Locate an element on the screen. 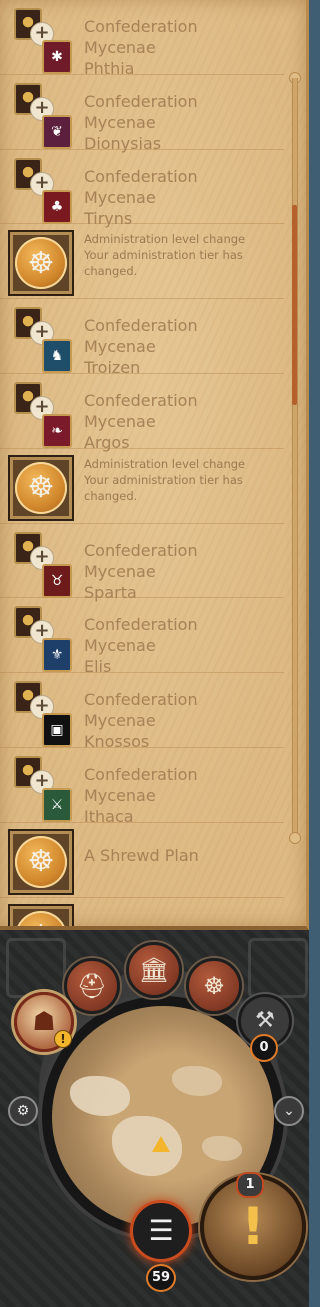 This screenshot has height=1307, width=320. event-title: A Shrewd Plan is located at coordinates (141, 855).